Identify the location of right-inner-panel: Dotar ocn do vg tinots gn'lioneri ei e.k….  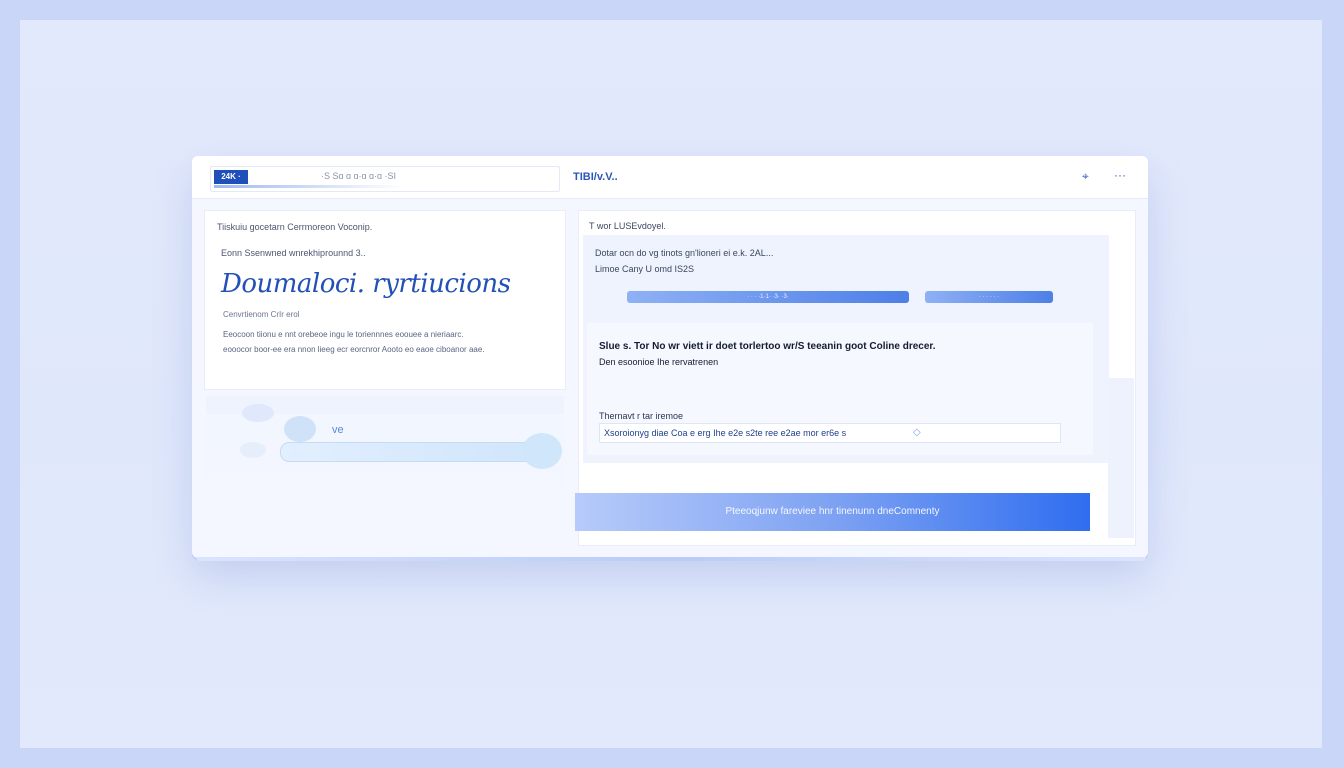
(846, 349).